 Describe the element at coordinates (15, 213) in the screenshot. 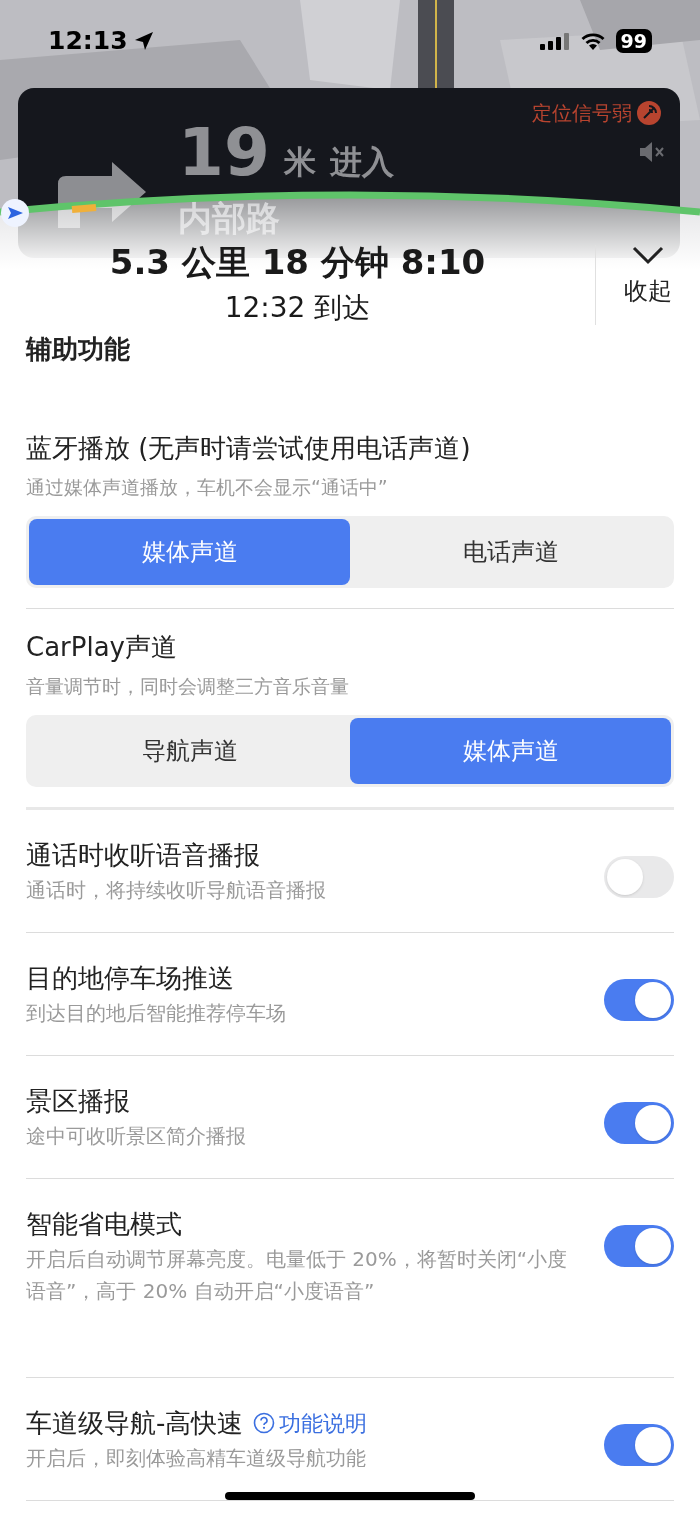

I see `car-position-icon` at that location.